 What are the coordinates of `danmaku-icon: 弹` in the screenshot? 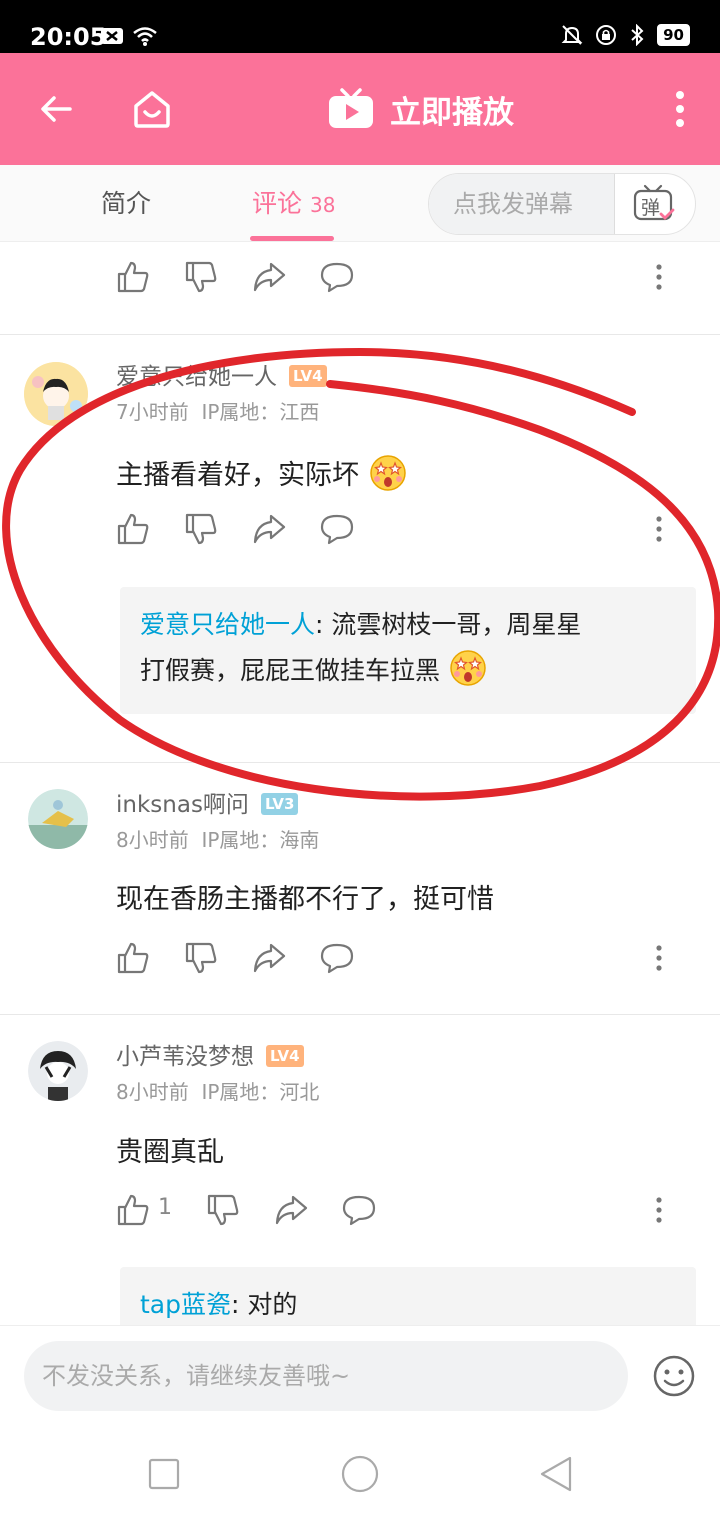 It's located at (654, 202).